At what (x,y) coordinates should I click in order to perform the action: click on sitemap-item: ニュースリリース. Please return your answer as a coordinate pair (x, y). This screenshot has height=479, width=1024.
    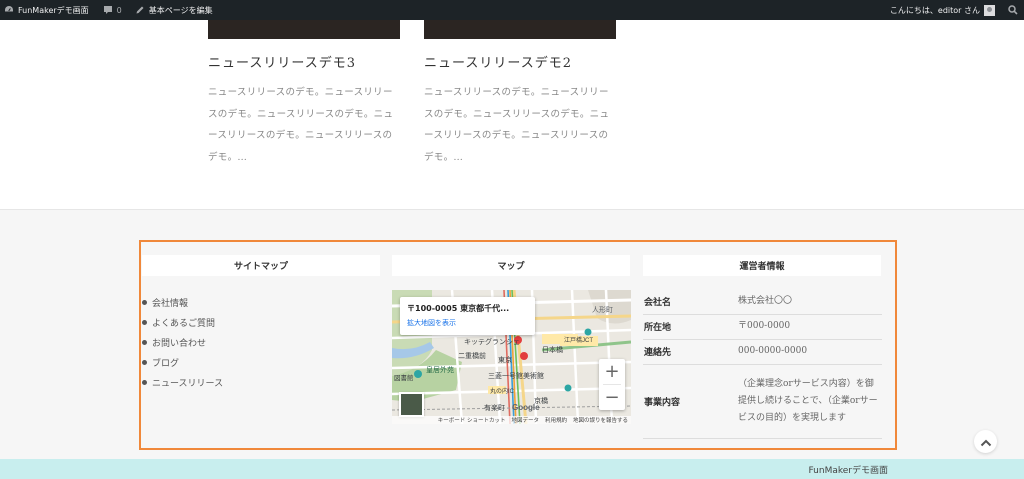
    Looking at the image, I should click on (182, 382).